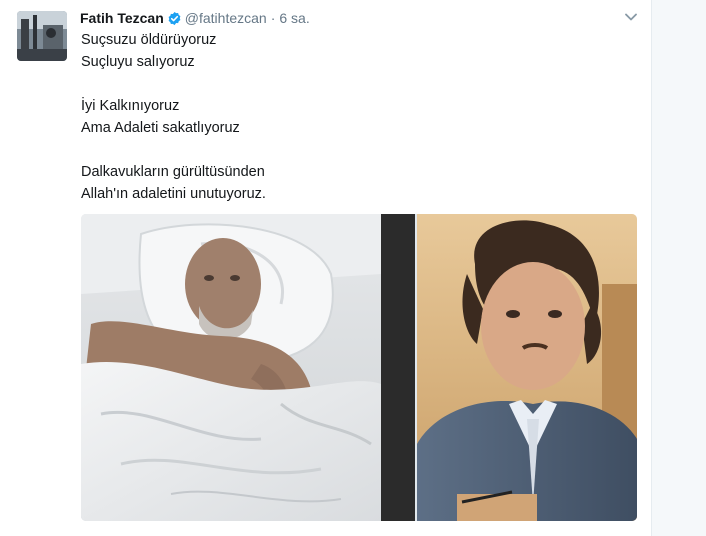 The image size is (706, 536). What do you see at coordinates (138, 62) in the screenshot?
I see `tweet-text-line: Suçluyu salıyoruz` at bounding box center [138, 62].